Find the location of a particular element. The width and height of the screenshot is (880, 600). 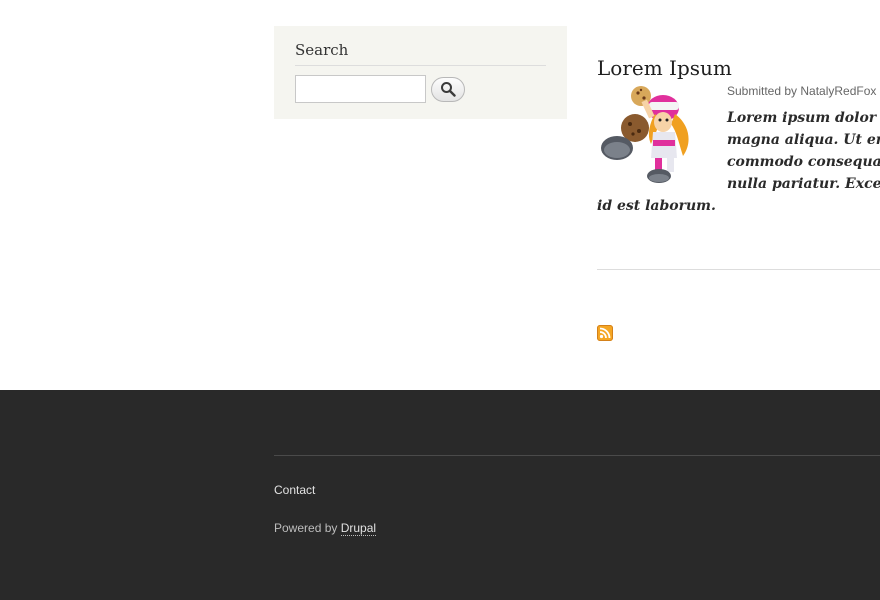

footer-contact-link: Contact is located at coordinates (294, 490).